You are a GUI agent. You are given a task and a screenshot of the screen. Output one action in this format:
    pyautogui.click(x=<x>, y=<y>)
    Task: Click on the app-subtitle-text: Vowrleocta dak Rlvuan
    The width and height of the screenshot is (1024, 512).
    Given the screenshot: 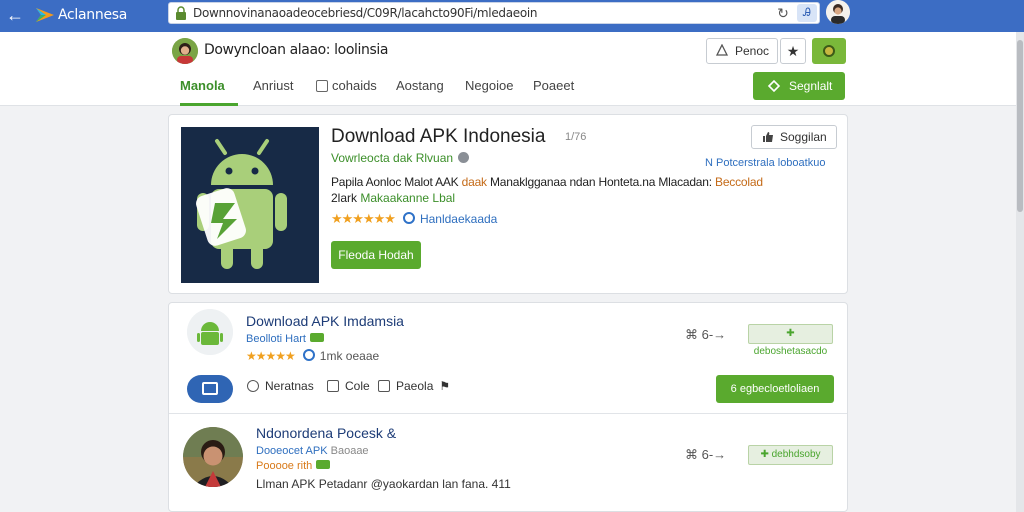 What is the action you would take?
    pyautogui.click(x=392, y=158)
    